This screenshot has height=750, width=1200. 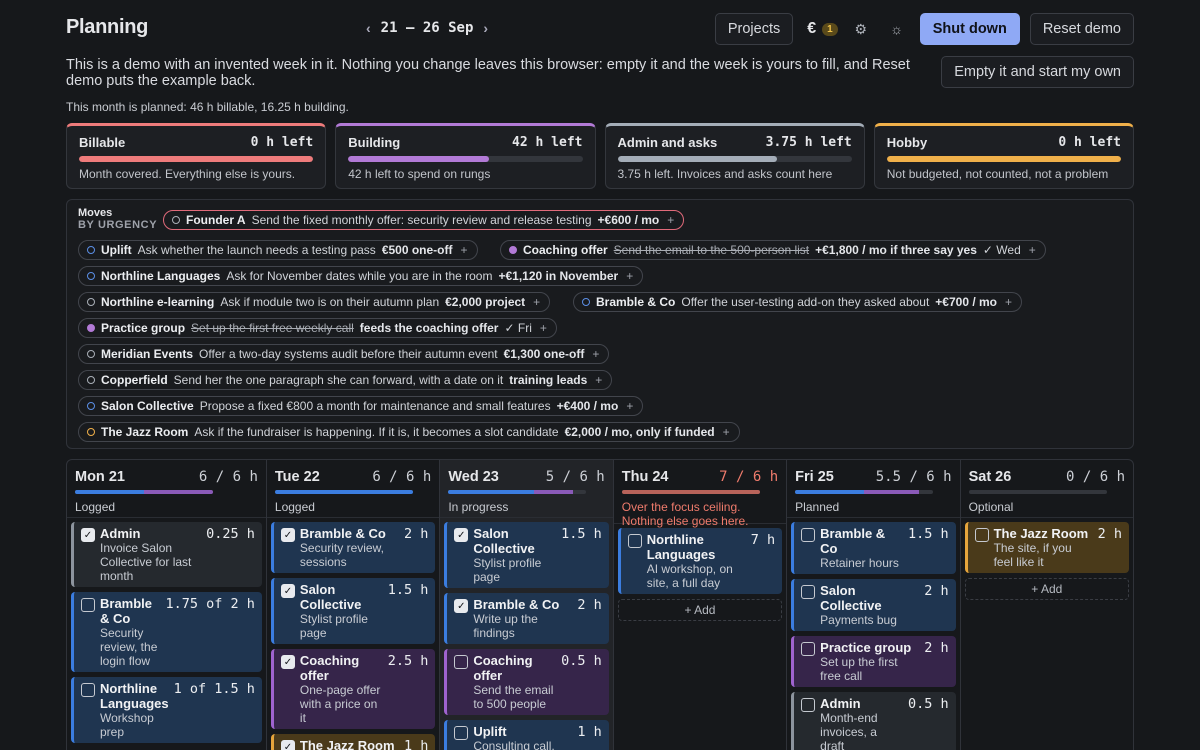 I want to click on reset-demo-button: Reset demo, so click(x=1081, y=29).